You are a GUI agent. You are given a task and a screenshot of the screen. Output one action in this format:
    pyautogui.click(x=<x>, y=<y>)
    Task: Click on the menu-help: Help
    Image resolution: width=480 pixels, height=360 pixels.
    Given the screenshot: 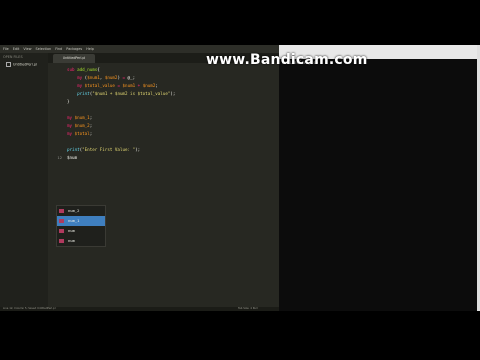 What is the action you would take?
    pyautogui.click(x=90, y=49)
    